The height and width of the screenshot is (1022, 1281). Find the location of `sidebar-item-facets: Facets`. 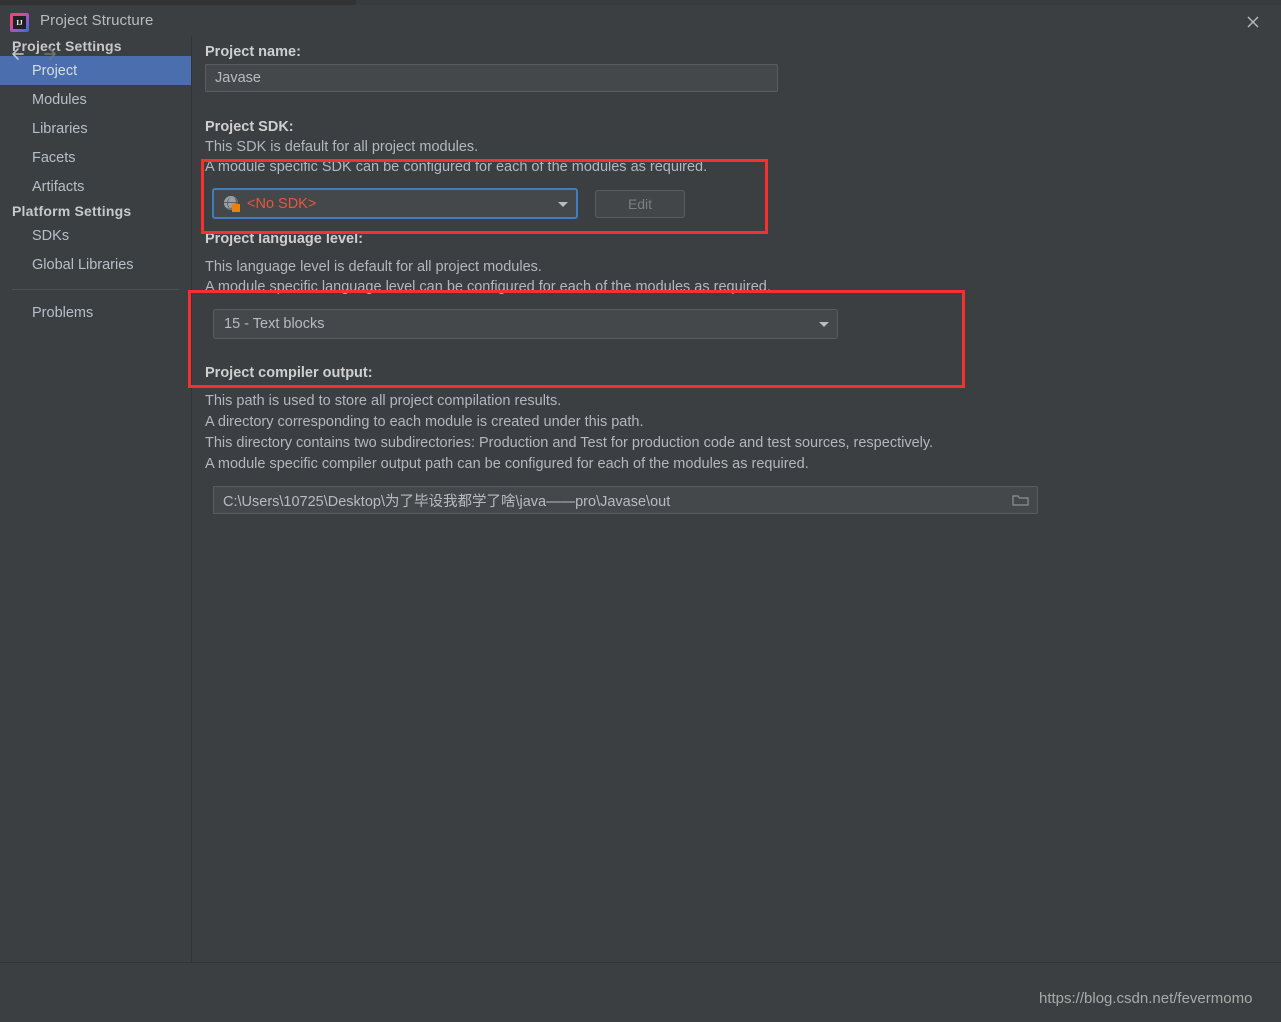

sidebar-item-facets: Facets is located at coordinates (95, 157).